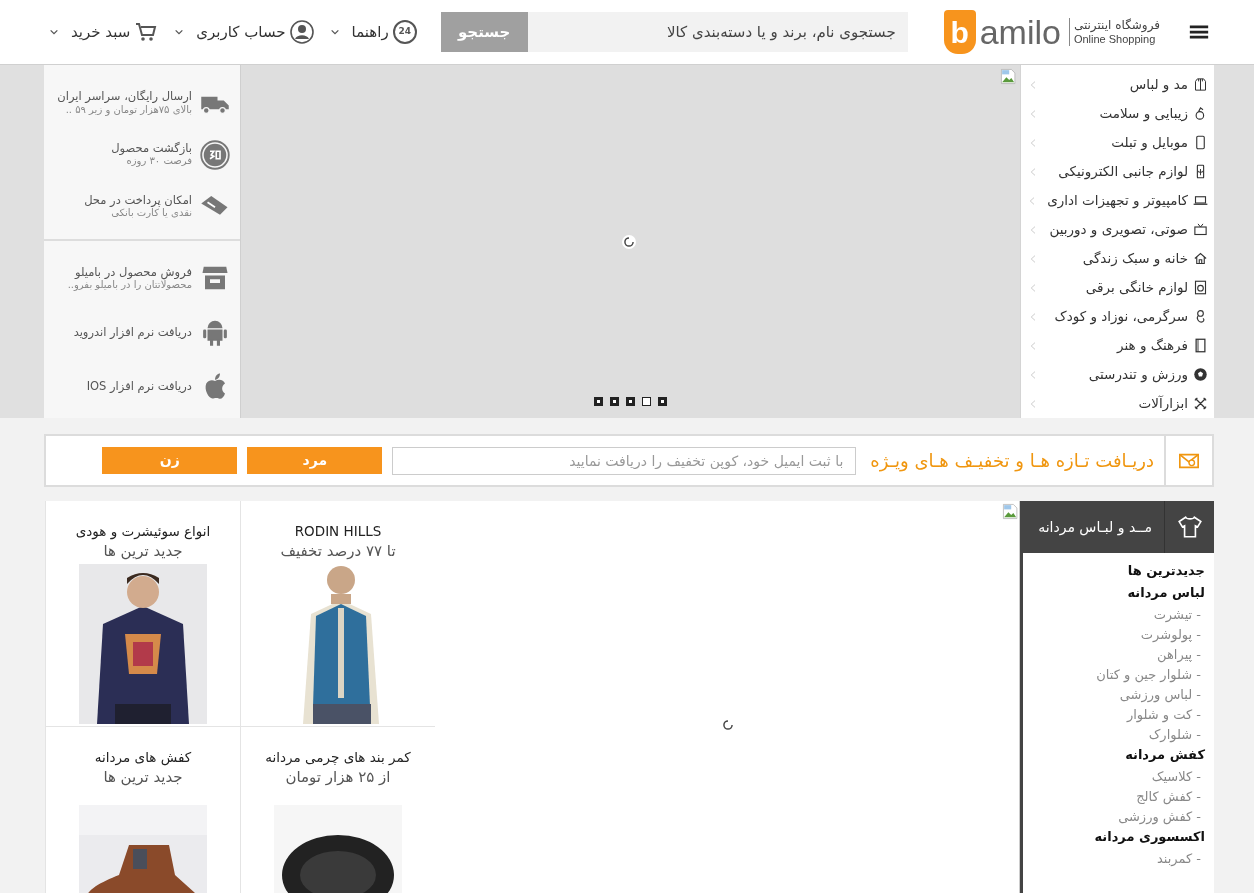 Image resolution: width=1254 pixels, height=893 pixels. What do you see at coordinates (158, 161) in the screenshot?
I see `feature-subtitle: فرصت ۳۰ روزه` at bounding box center [158, 161].